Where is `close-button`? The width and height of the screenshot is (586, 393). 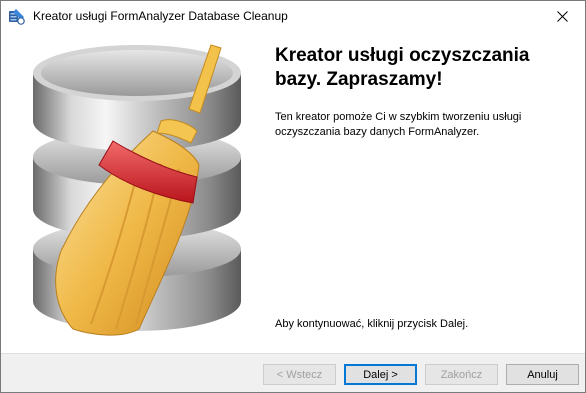
close-button is located at coordinates (562, 16).